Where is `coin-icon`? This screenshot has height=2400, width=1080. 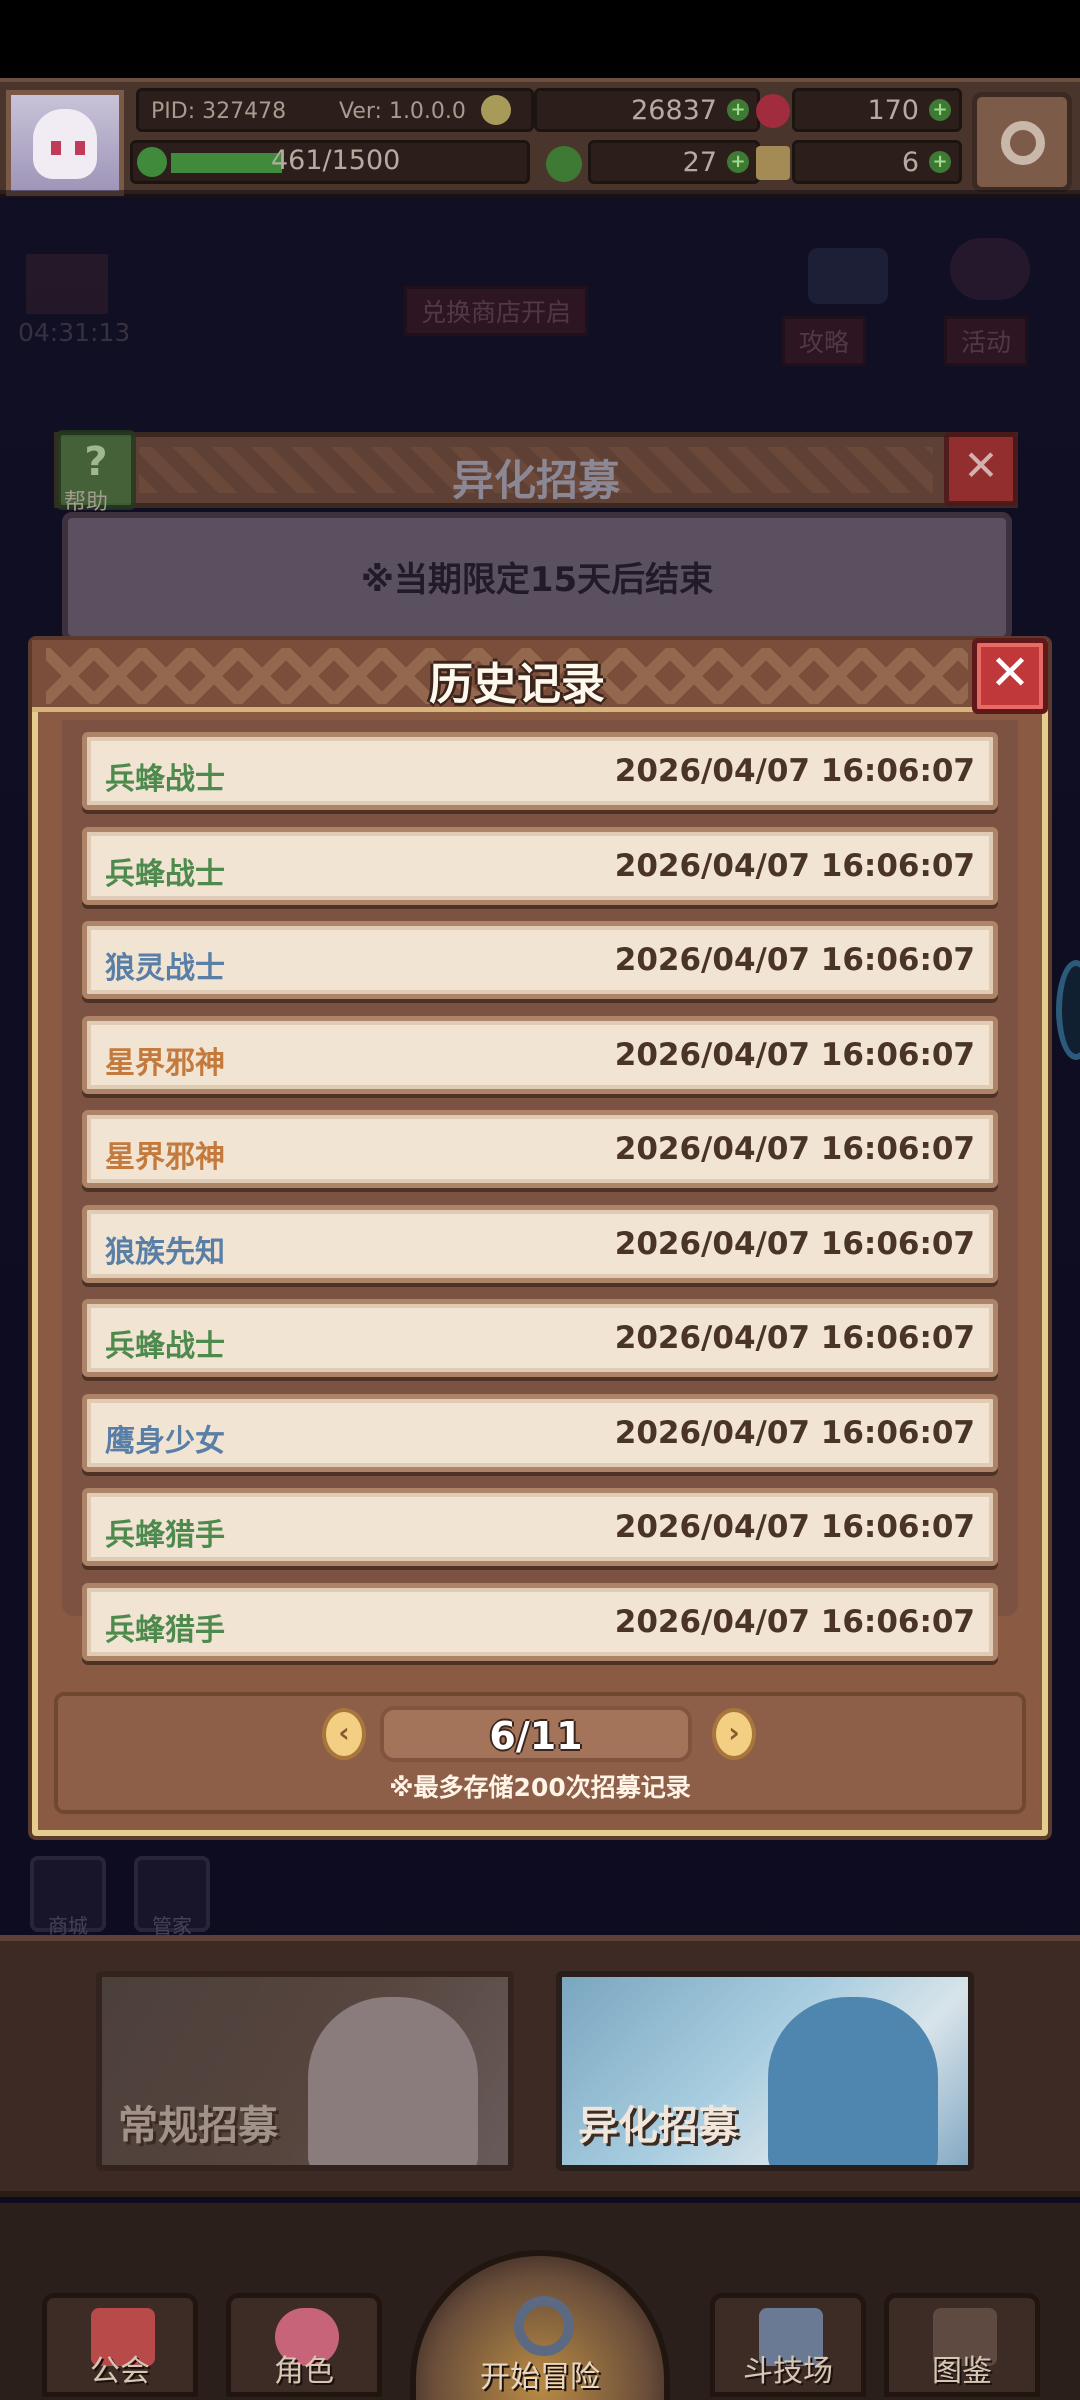 coin-icon is located at coordinates (496, 110).